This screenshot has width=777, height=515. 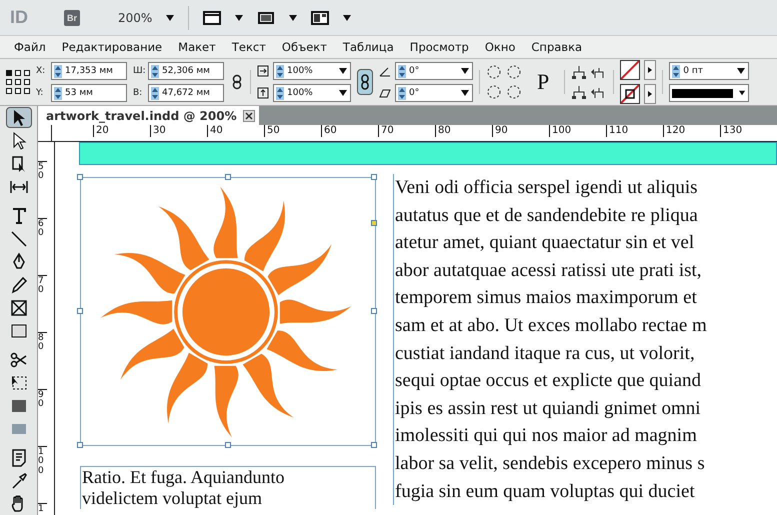 I want to click on screen-mode-icon, so click(x=212, y=18).